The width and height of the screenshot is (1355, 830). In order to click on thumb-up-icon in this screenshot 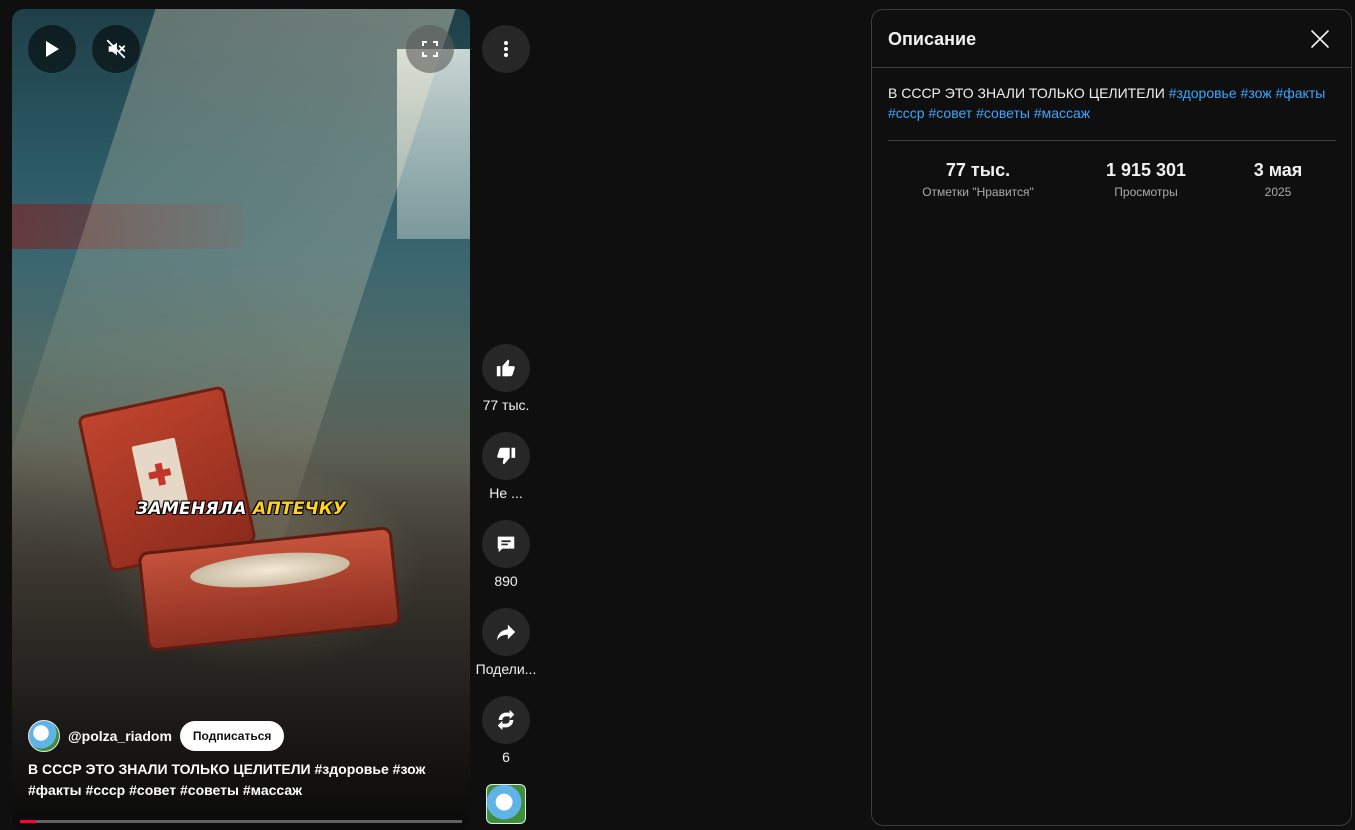, I will do `click(505, 368)`.